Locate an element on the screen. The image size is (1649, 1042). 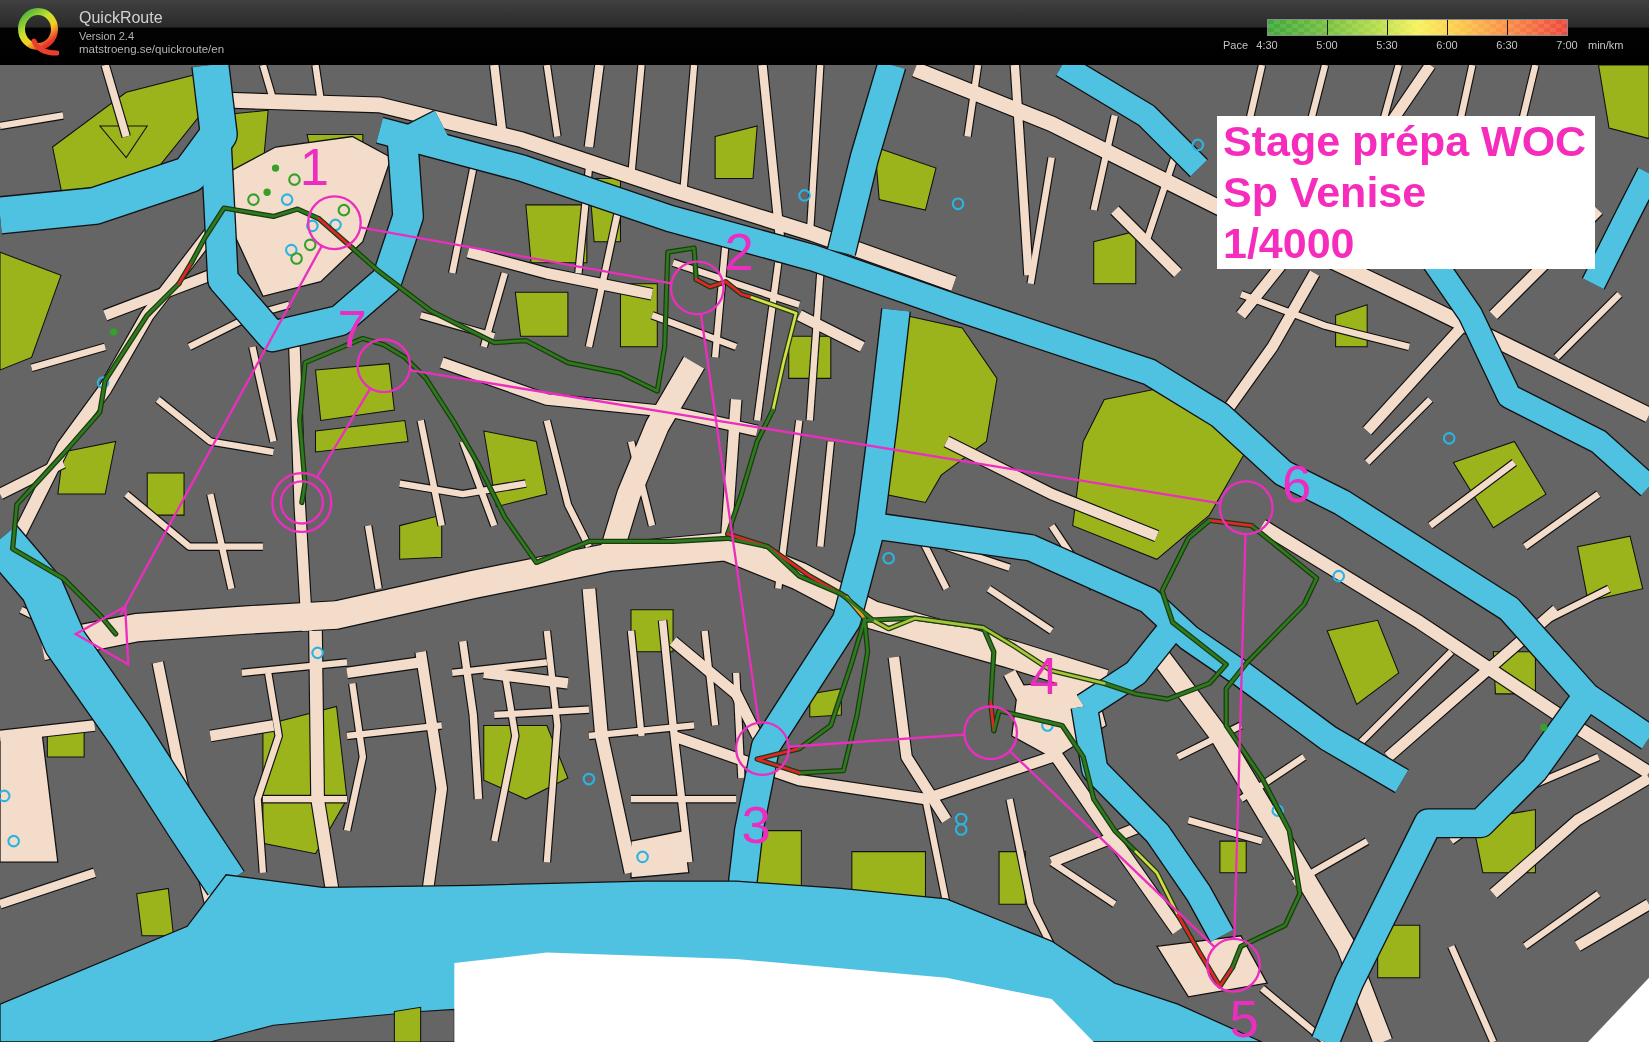
finish-circle is located at coordinates (302, 502).